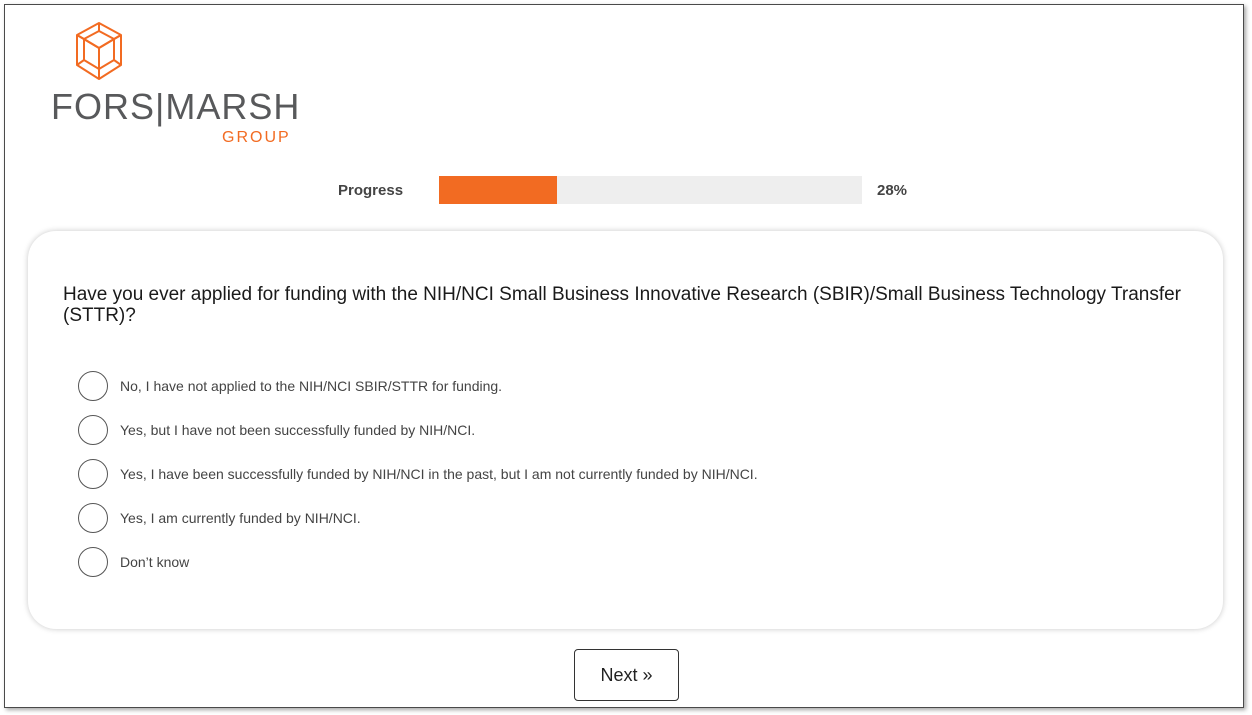 The width and height of the screenshot is (1252, 715). I want to click on next-button: Next », so click(626, 675).